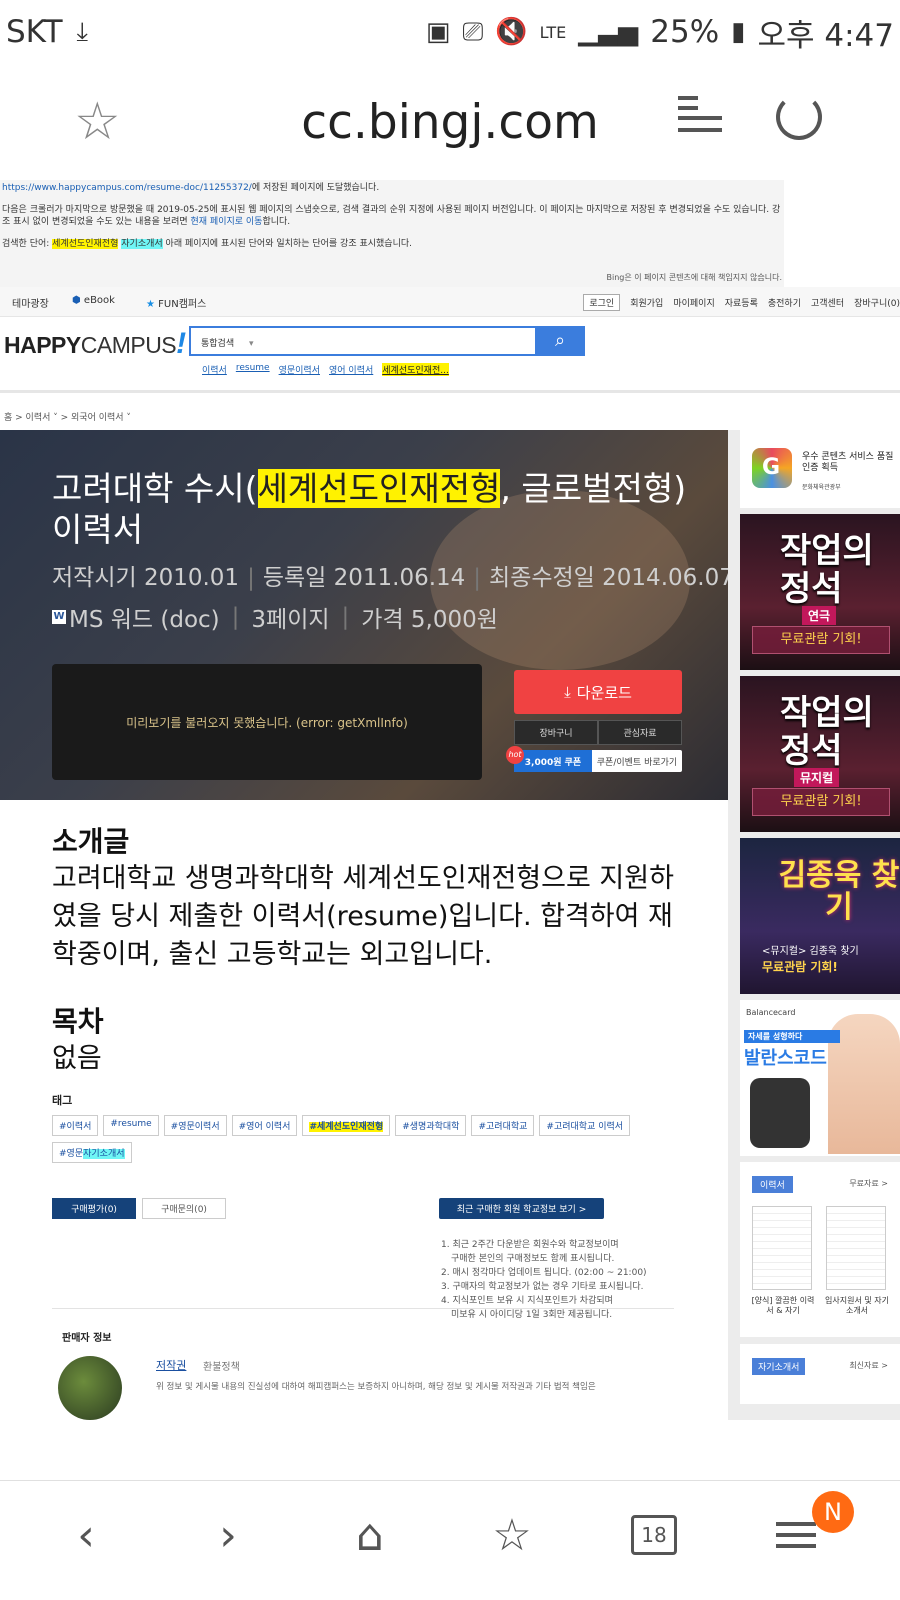 The height and width of the screenshot is (1600, 900). Describe the element at coordinates (827, 302) in the screenshot. I see `support-link: 고객센터` at that location.